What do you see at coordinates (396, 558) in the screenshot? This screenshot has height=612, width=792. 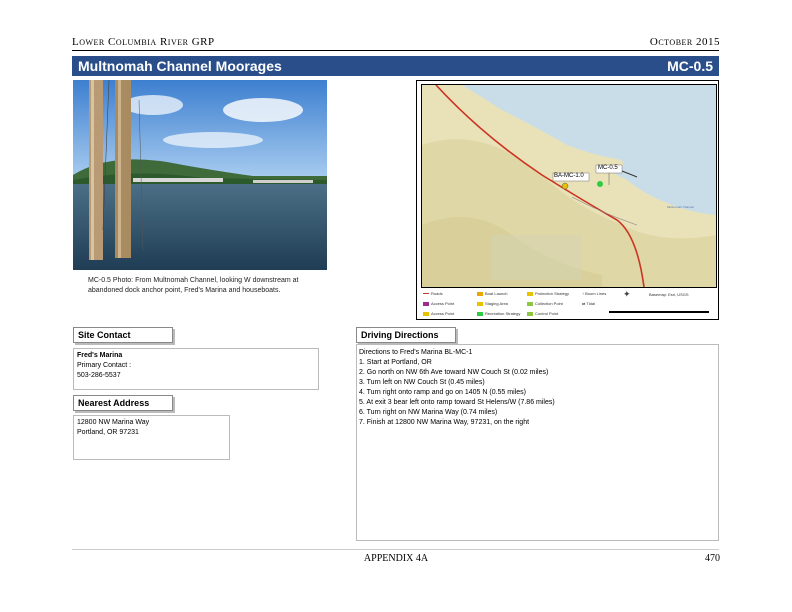 I see `footer-appendix: APPENDIX 4A` at bounding box center [396, 558].